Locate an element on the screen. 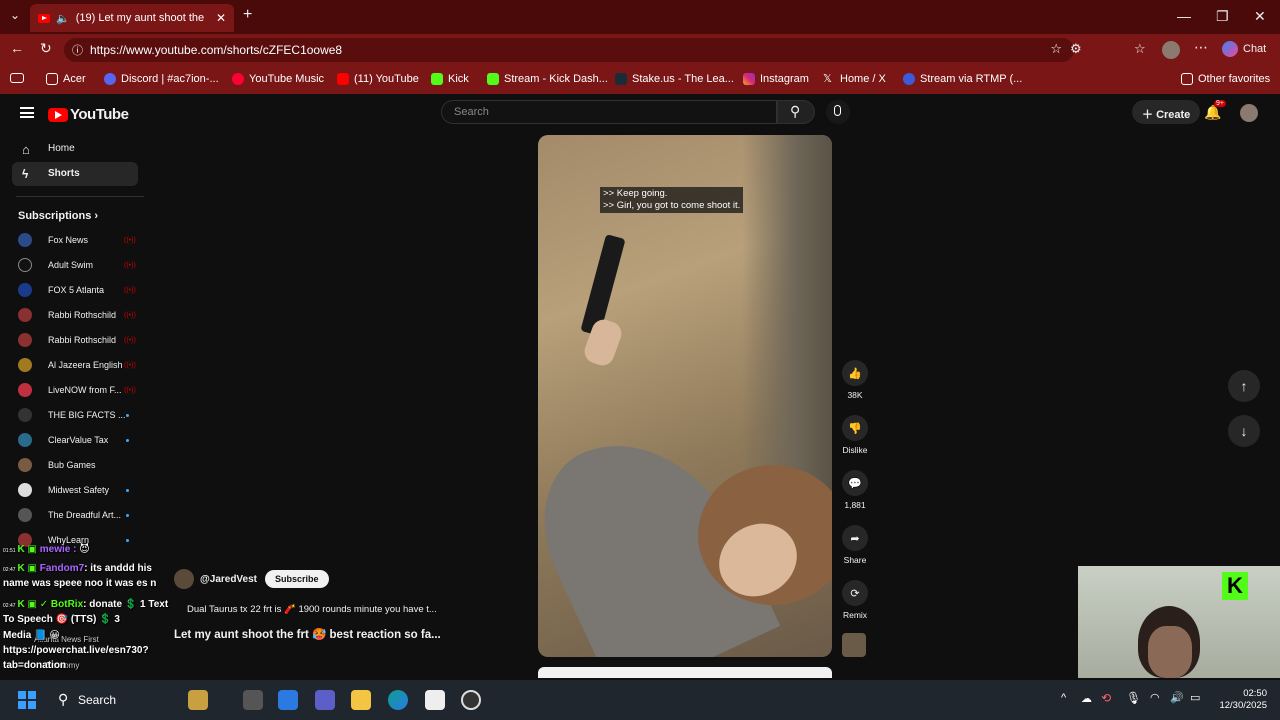  channel-handle: @JaredVest is located at coordinates (228, 579).